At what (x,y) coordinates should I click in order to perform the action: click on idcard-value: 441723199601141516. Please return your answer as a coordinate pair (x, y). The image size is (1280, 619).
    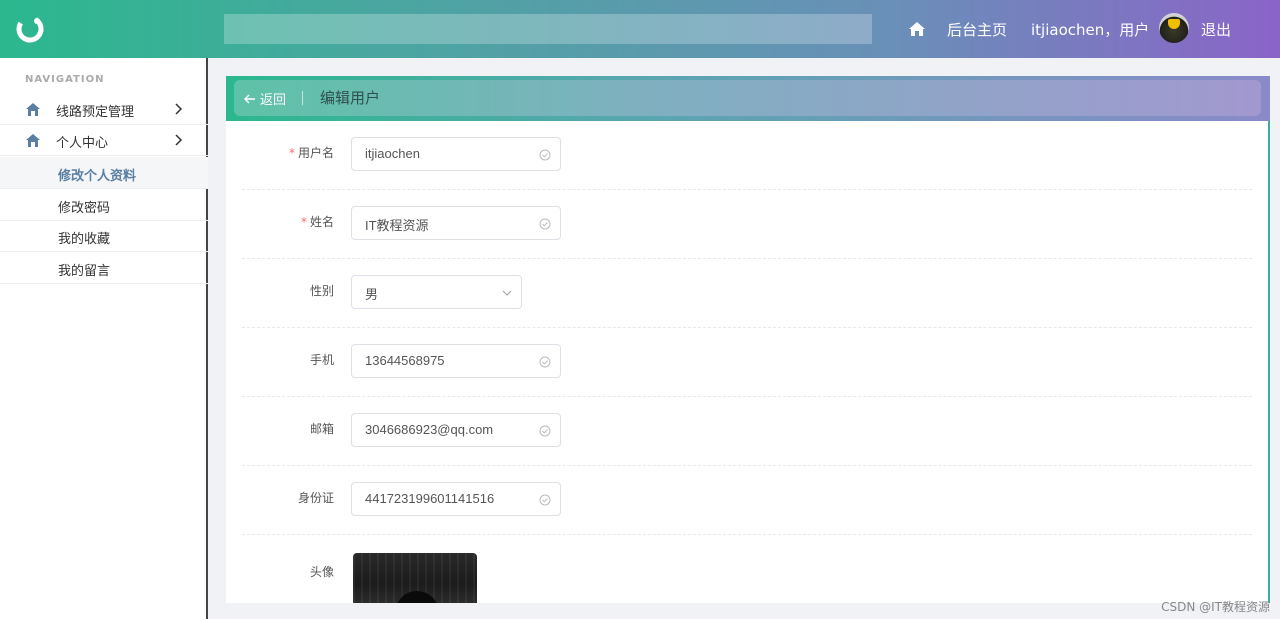
    Looking at the image, I should click on (430, 498).